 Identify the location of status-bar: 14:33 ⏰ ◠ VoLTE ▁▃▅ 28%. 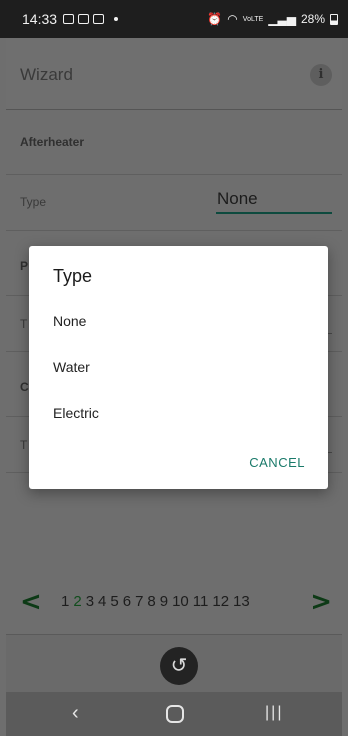
(174, 19).